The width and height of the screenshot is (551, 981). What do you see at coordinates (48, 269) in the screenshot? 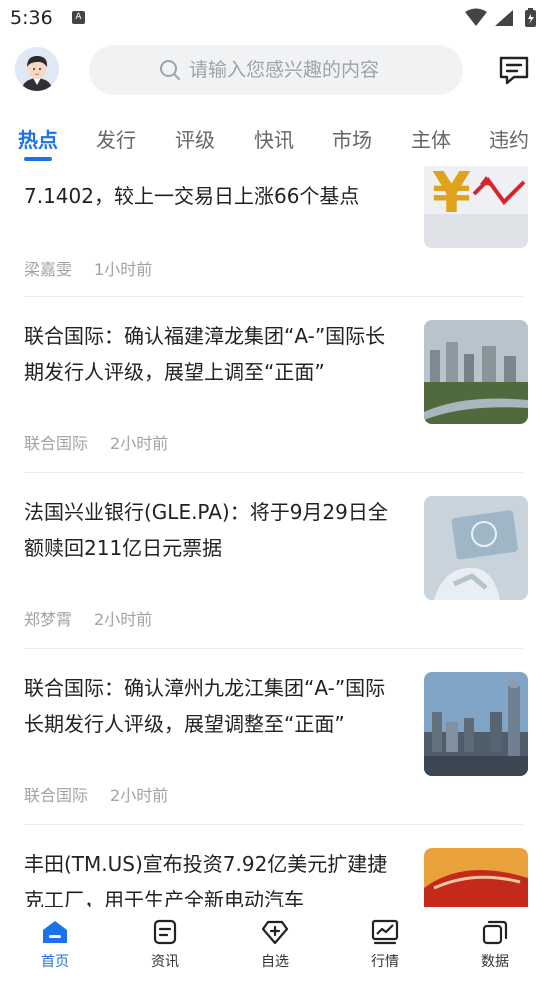
I see `news-author: 梁嘉雯` at bounding box center [48, 269].